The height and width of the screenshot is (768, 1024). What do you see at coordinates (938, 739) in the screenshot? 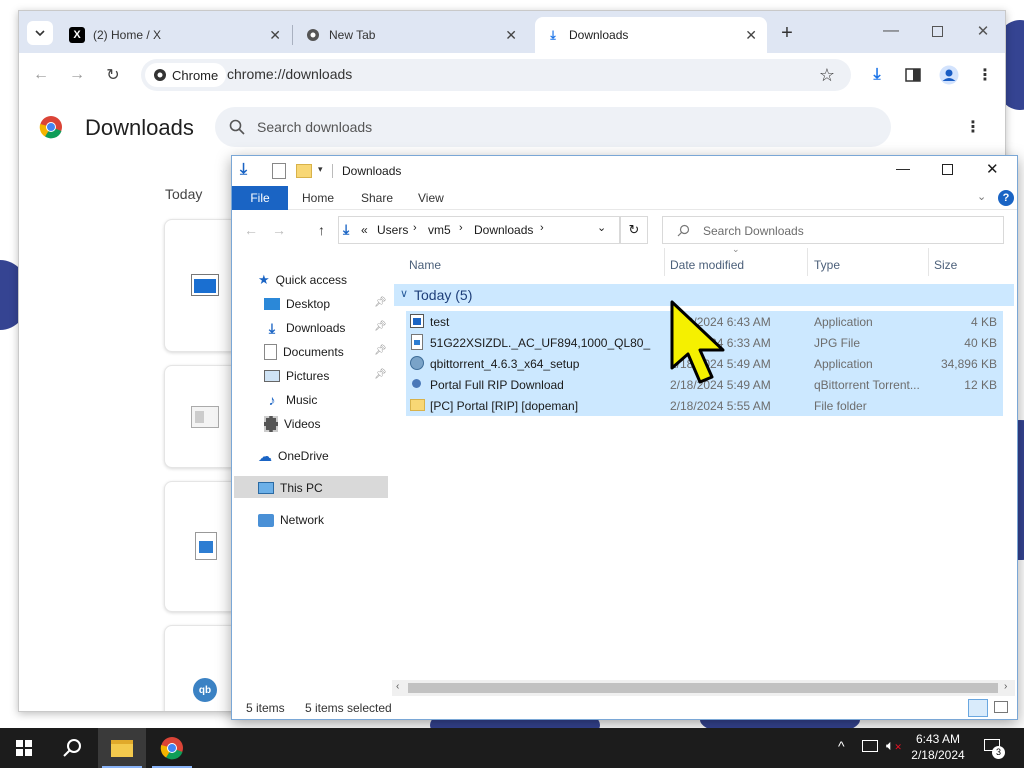
I see `clock-time: 6:43 AM` at bounding box center [938, 739].